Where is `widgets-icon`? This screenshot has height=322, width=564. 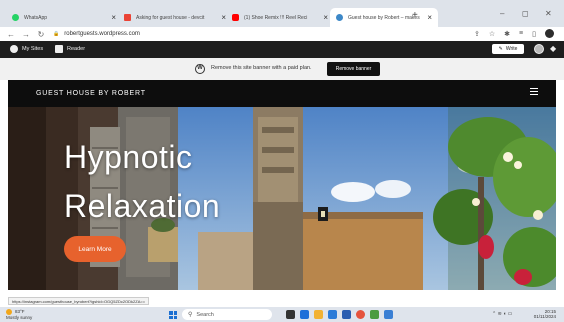 widgets-icon is located at coordinates (304, 314).